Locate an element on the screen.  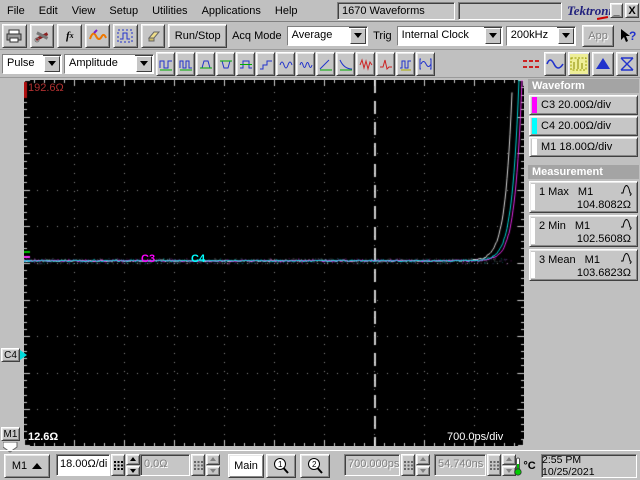
histogram-view-icon is located at coordinates (579, 63).